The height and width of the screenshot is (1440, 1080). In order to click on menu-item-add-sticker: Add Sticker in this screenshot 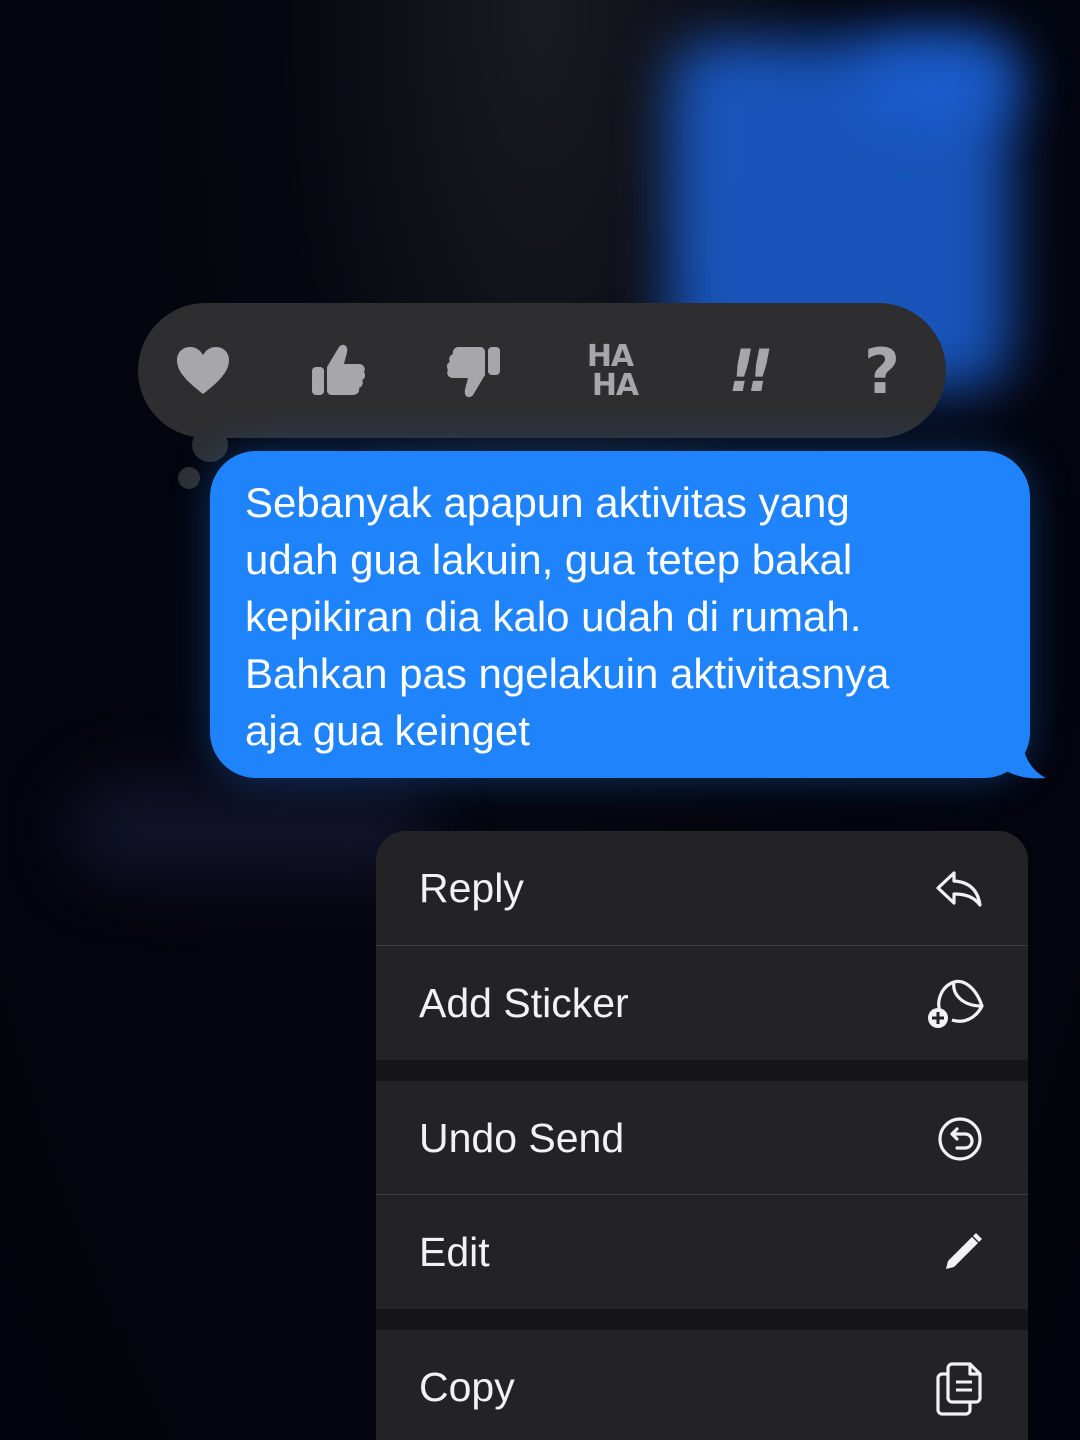, I will do `click(702, 1003)`.